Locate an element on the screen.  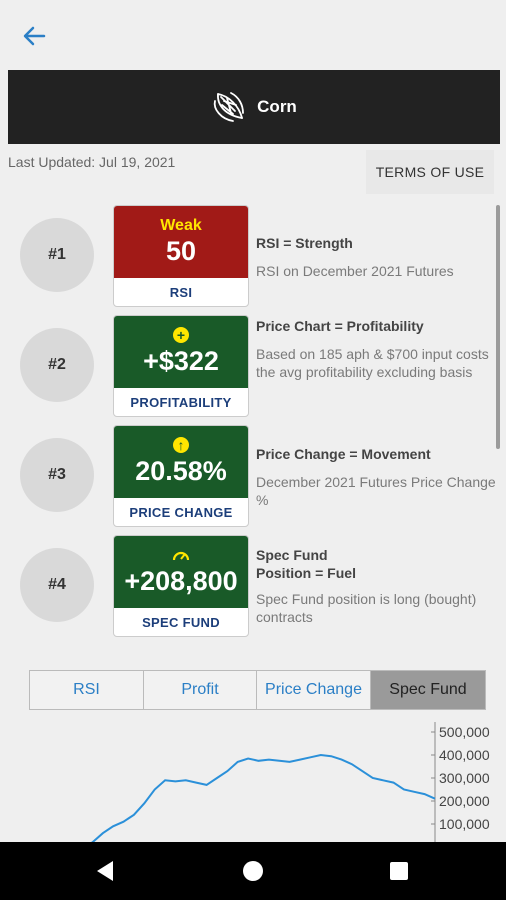
row-heading: Price Change = Movement is located at coordinates (343, 454).